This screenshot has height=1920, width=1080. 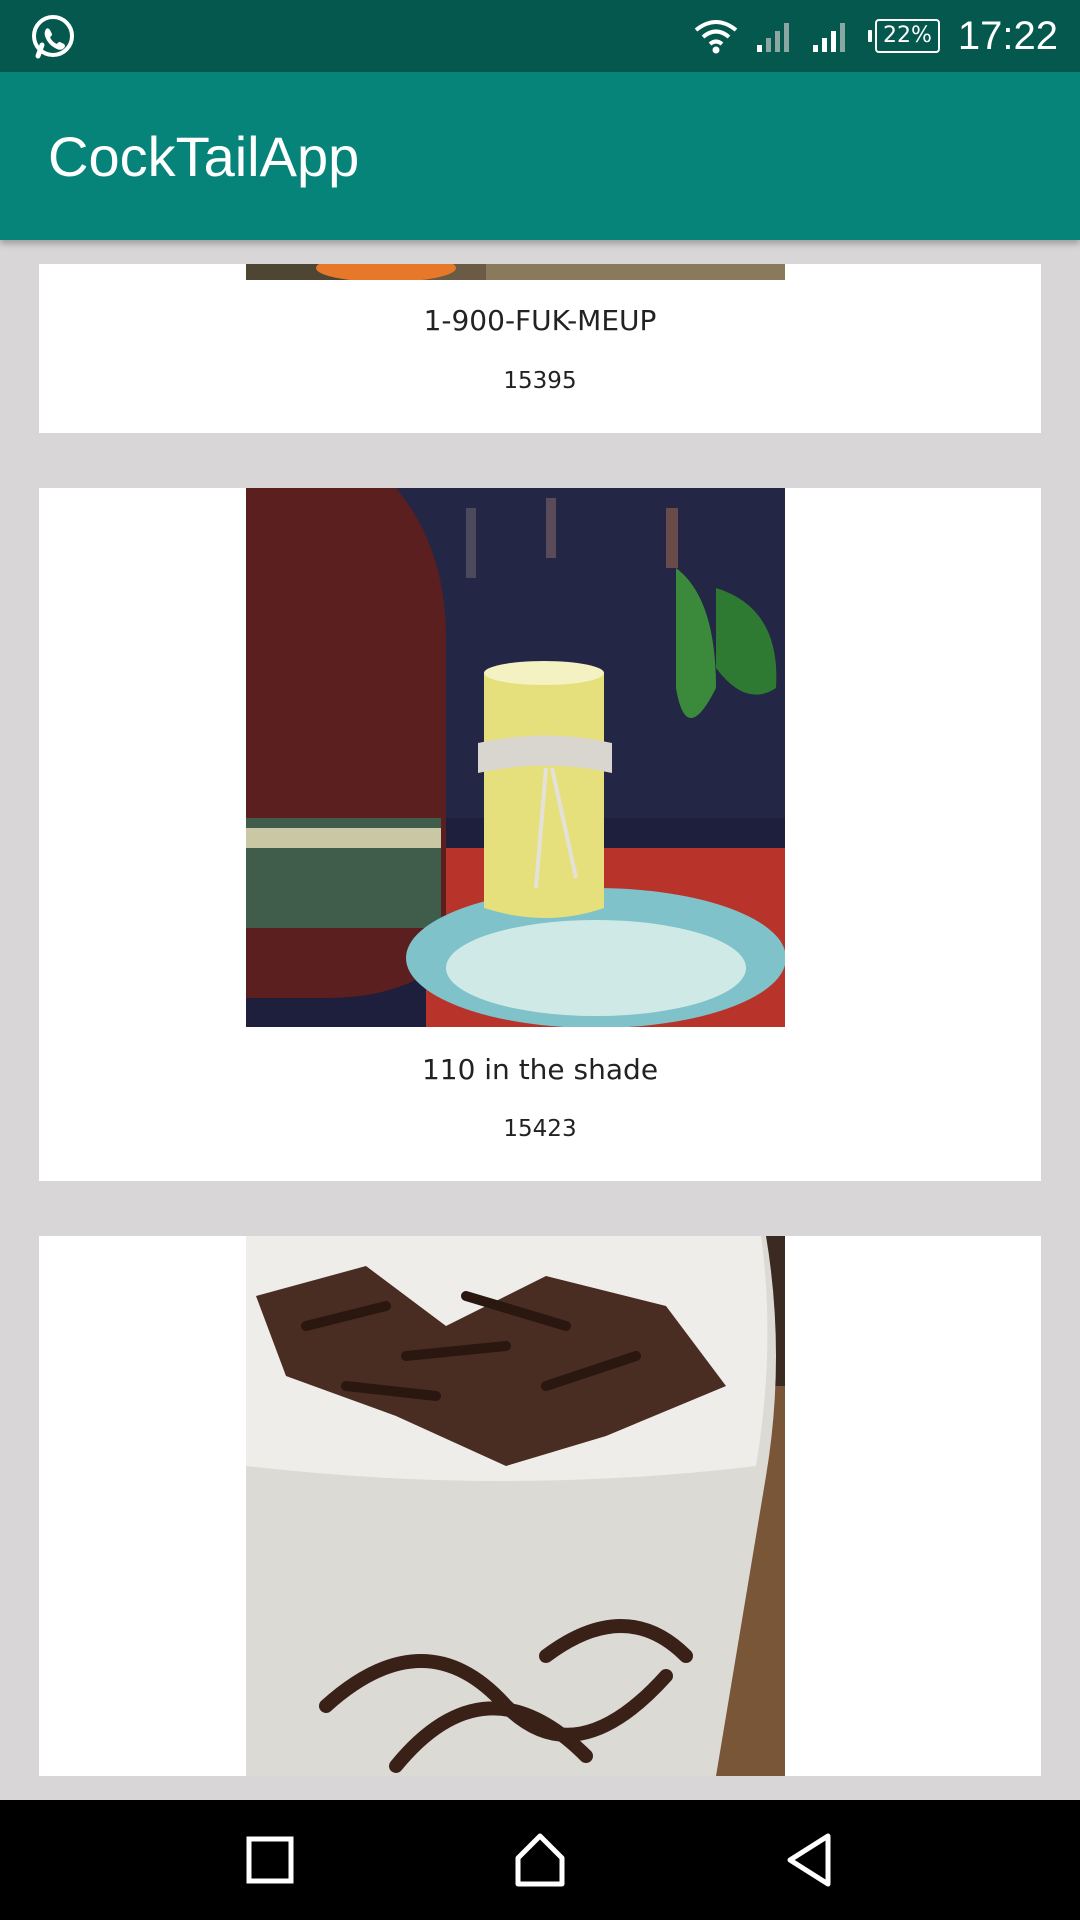 I want to click on recents-icon, so click(x=270, y=1860).